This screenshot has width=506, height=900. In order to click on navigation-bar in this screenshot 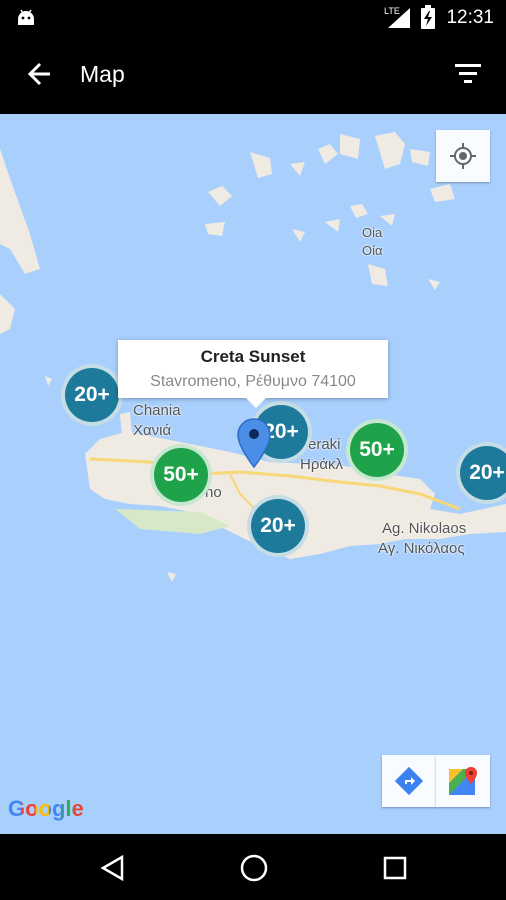, I will do `click(253, 867)`.